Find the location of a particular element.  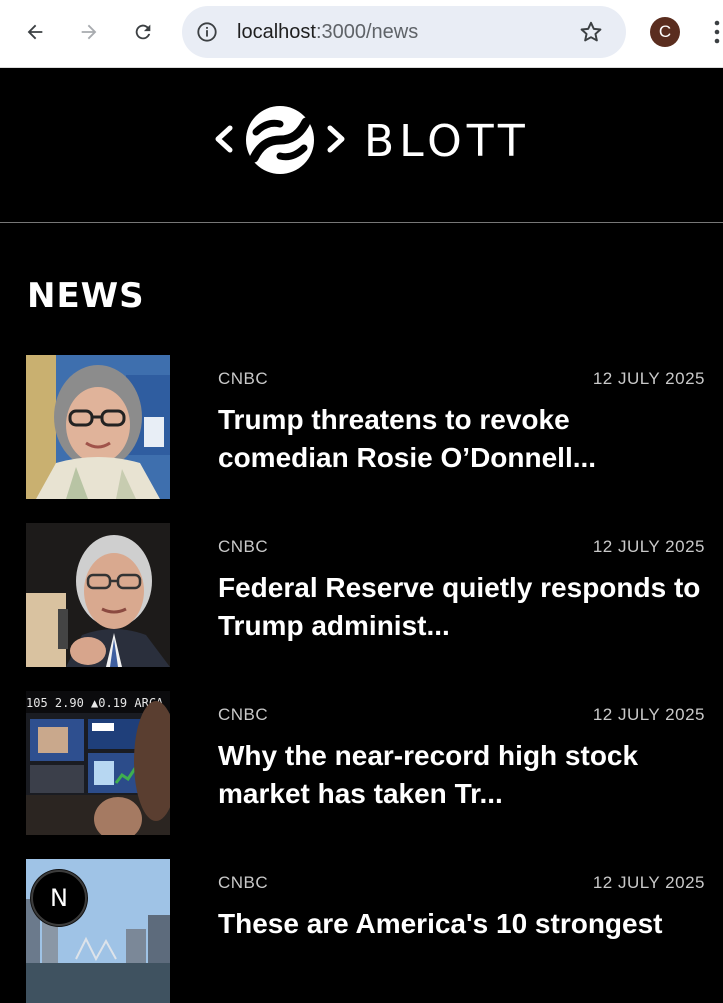

blott-logo: BLOTT is located at coordinates (369, 142).